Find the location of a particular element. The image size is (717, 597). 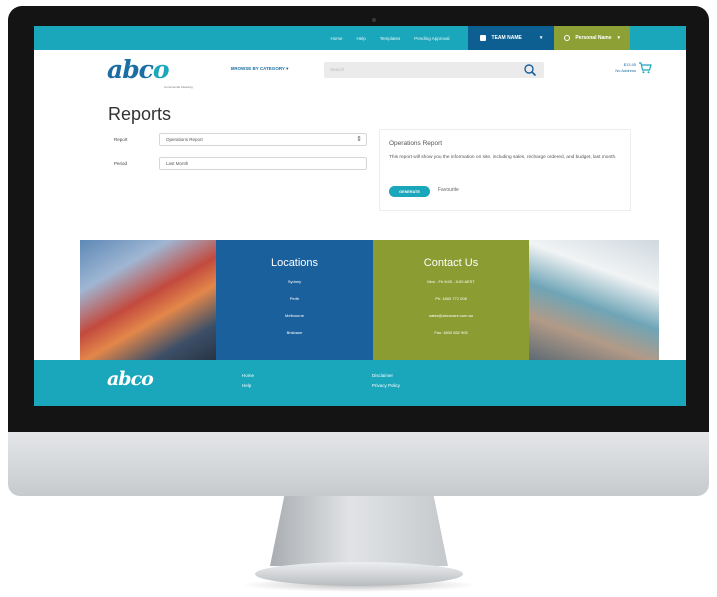

footer-link-home: Home is located at coordinates (248, 375).